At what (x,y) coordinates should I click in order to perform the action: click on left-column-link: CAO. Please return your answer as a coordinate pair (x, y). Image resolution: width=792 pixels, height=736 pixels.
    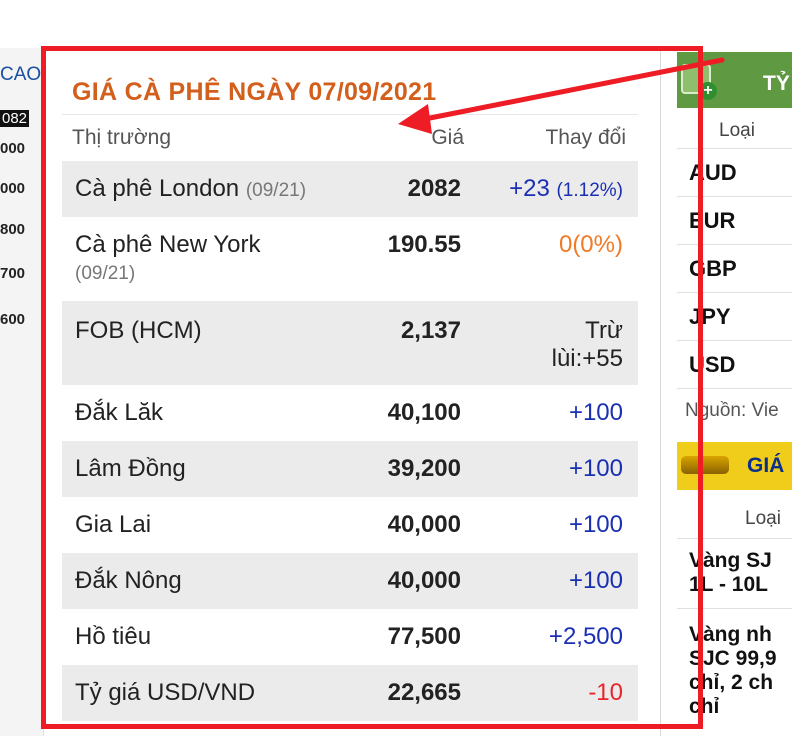
    Looking at the image, I should click on (20, 75).